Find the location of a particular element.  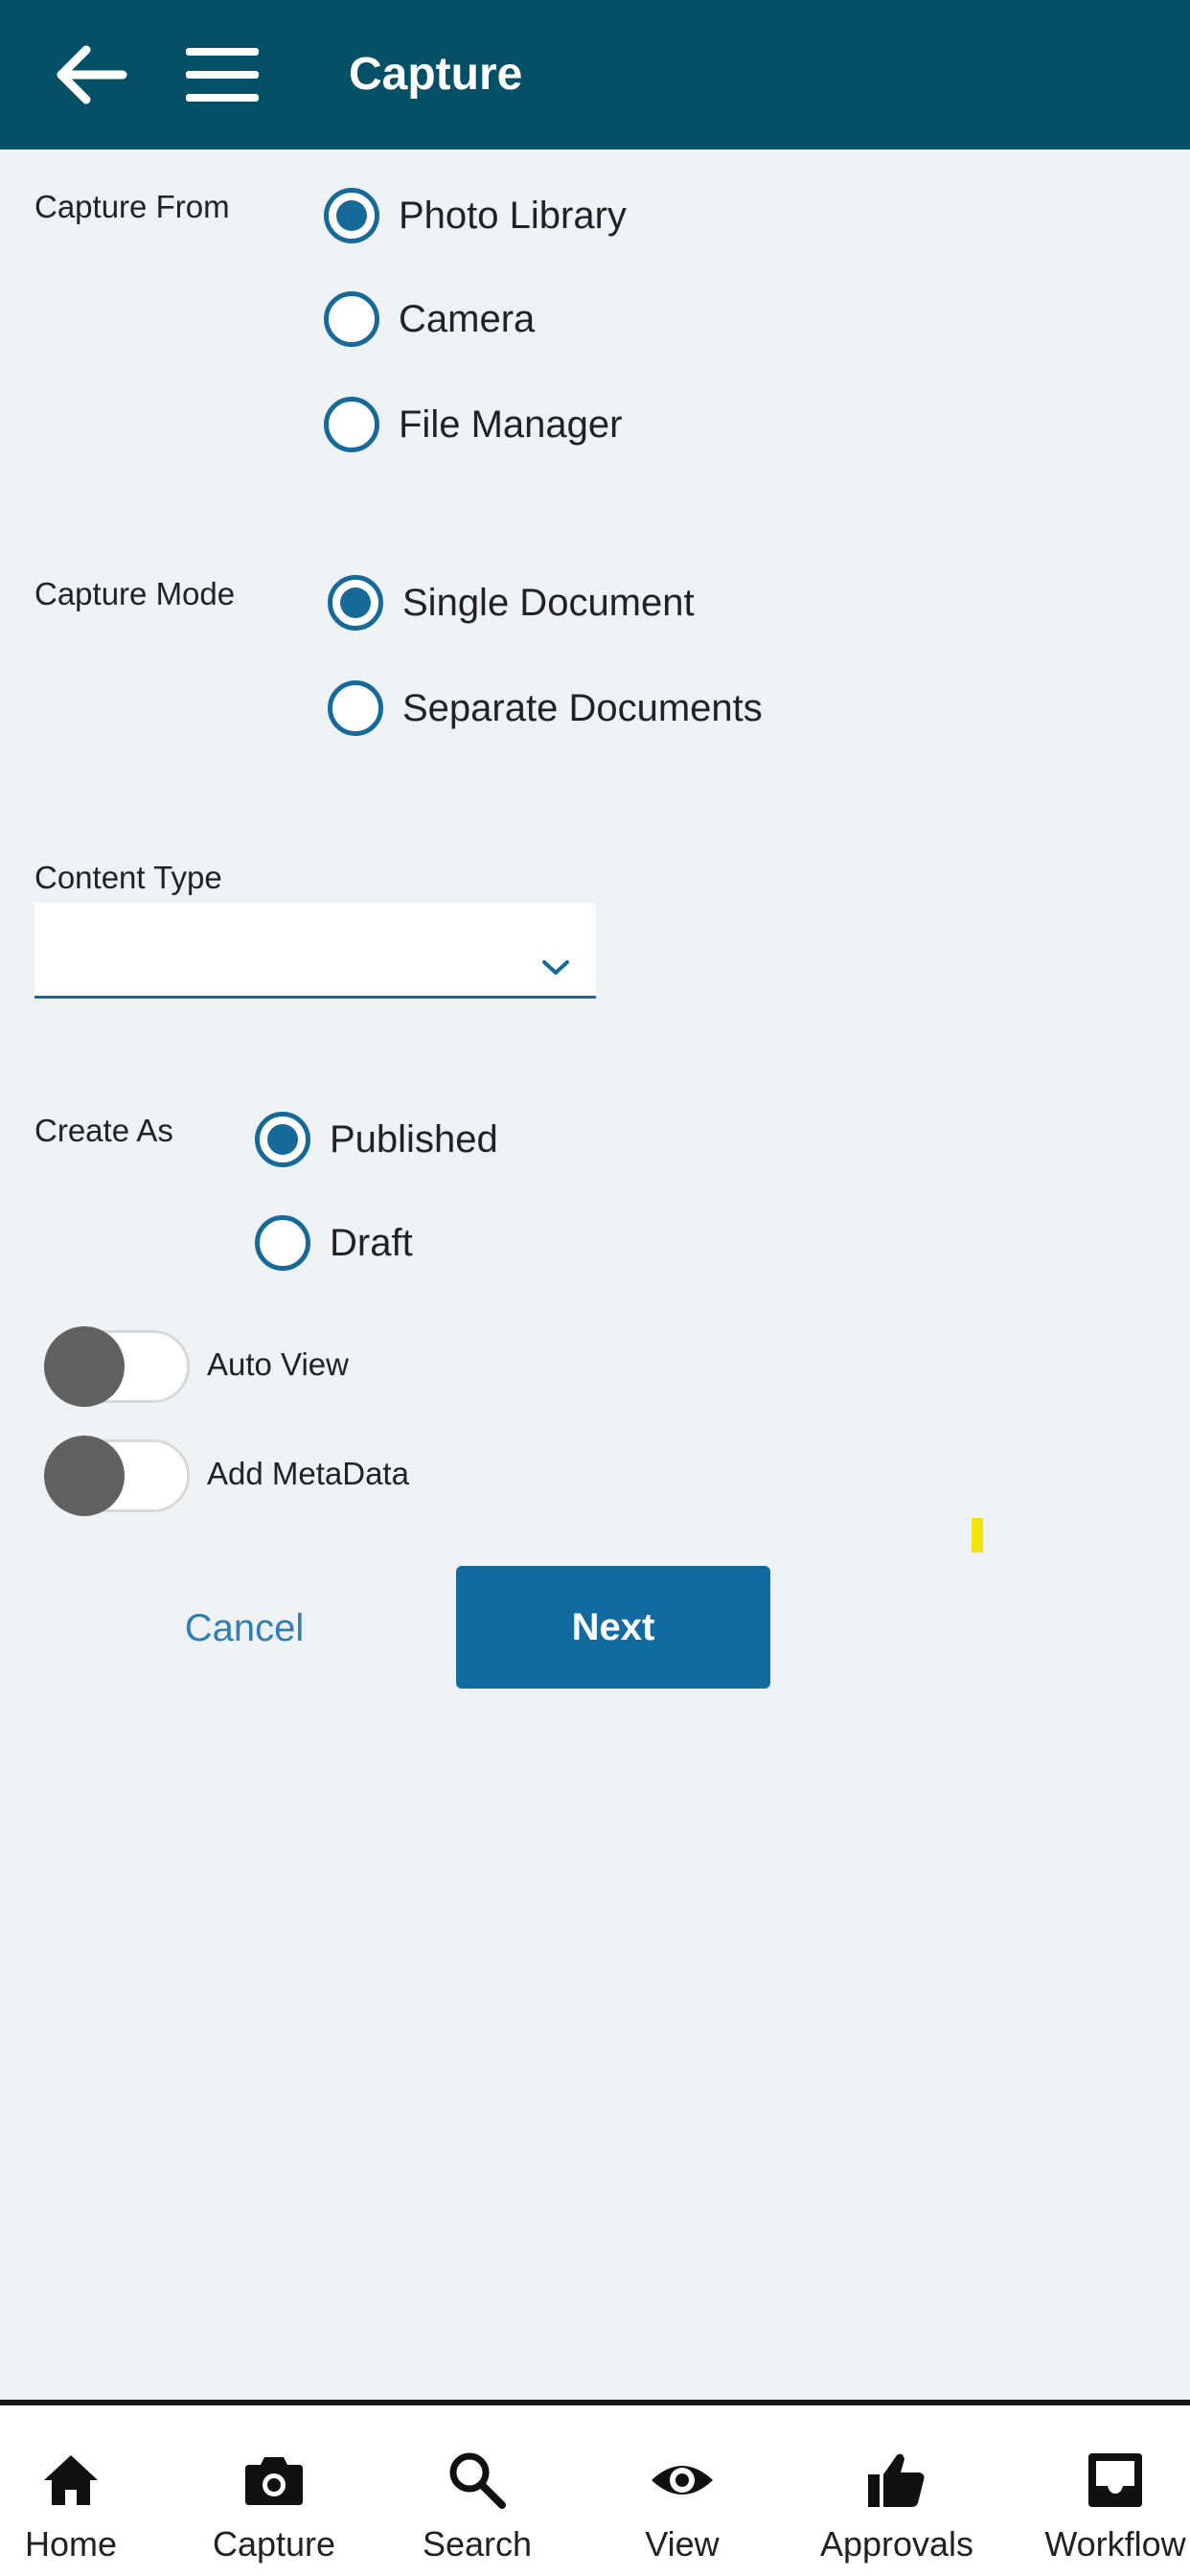

home-icon is located at coordinates (71, 2480).